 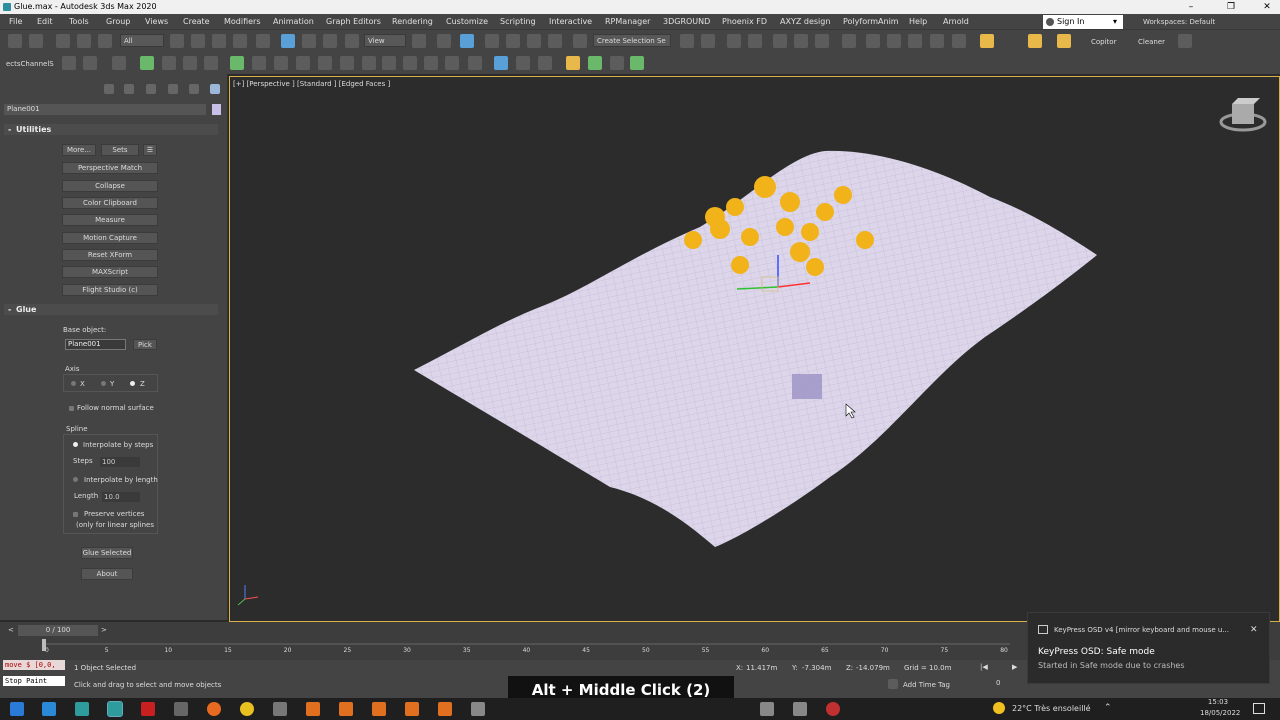 I want to click on follow-normal-checkbox, so click(x=71, y=408).